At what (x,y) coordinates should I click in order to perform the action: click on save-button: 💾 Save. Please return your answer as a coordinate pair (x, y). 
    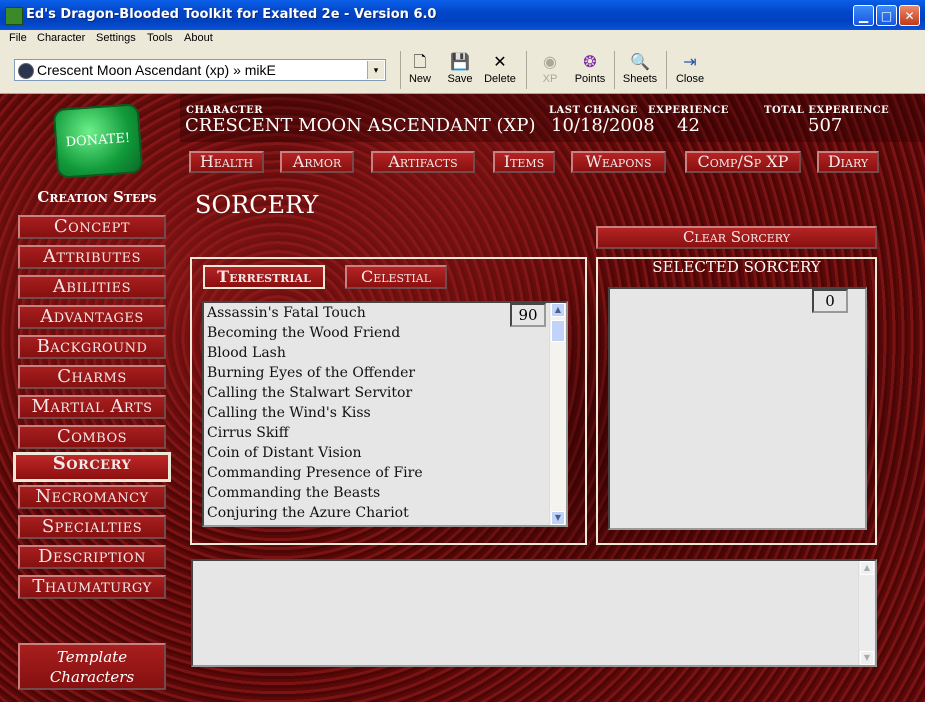
    Looking at the image, I should click on (460, 71).